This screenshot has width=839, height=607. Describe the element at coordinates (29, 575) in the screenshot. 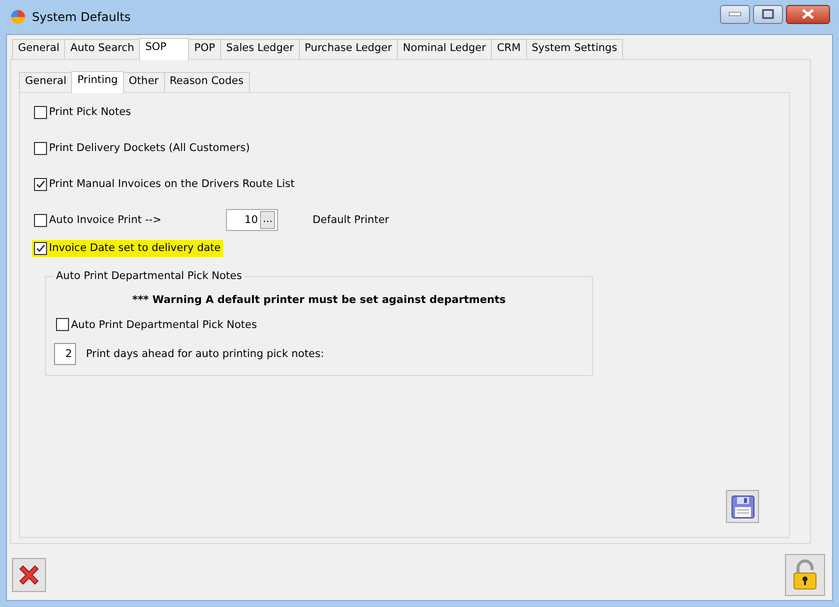

I see `cancel-button` at that location.